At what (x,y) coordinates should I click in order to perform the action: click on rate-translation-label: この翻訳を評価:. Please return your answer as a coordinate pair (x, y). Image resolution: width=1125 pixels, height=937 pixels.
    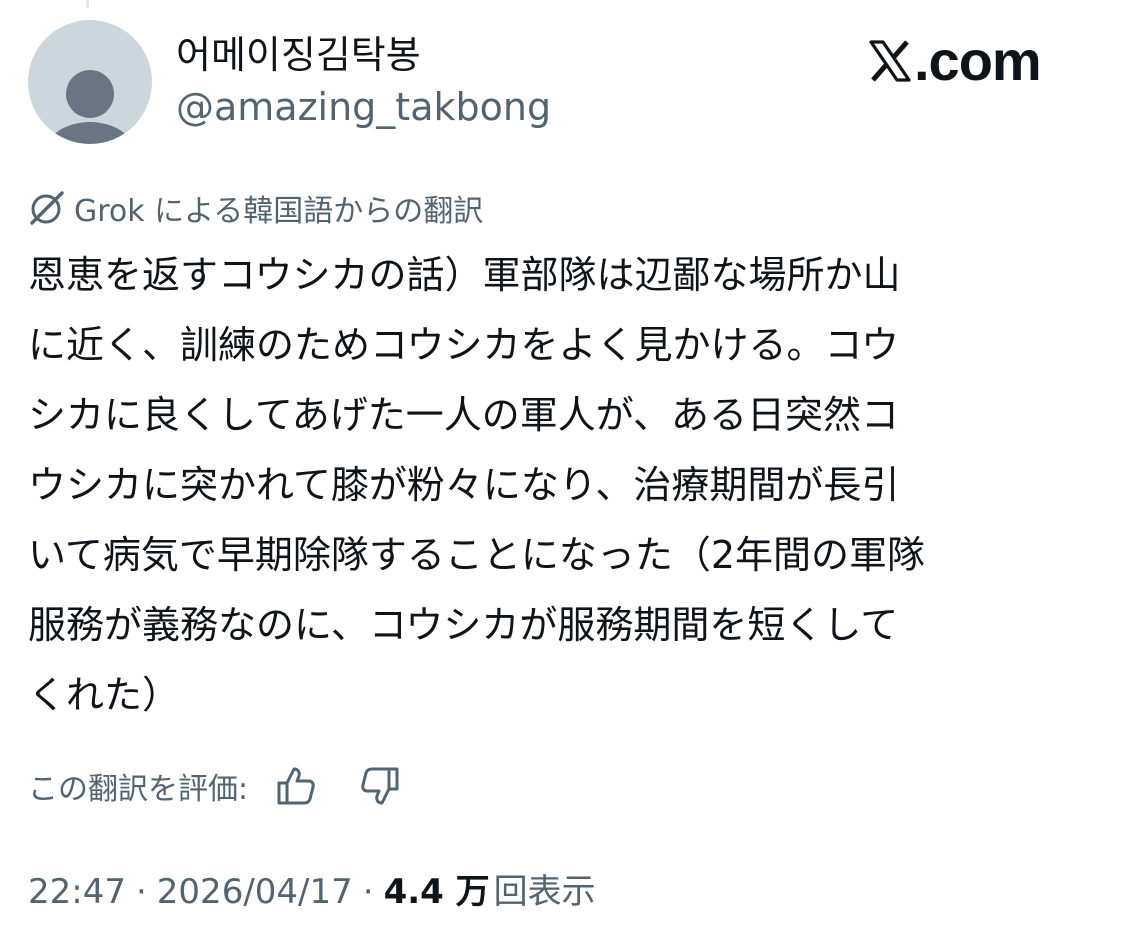
    Looking at the image, I should click on (138, 789).